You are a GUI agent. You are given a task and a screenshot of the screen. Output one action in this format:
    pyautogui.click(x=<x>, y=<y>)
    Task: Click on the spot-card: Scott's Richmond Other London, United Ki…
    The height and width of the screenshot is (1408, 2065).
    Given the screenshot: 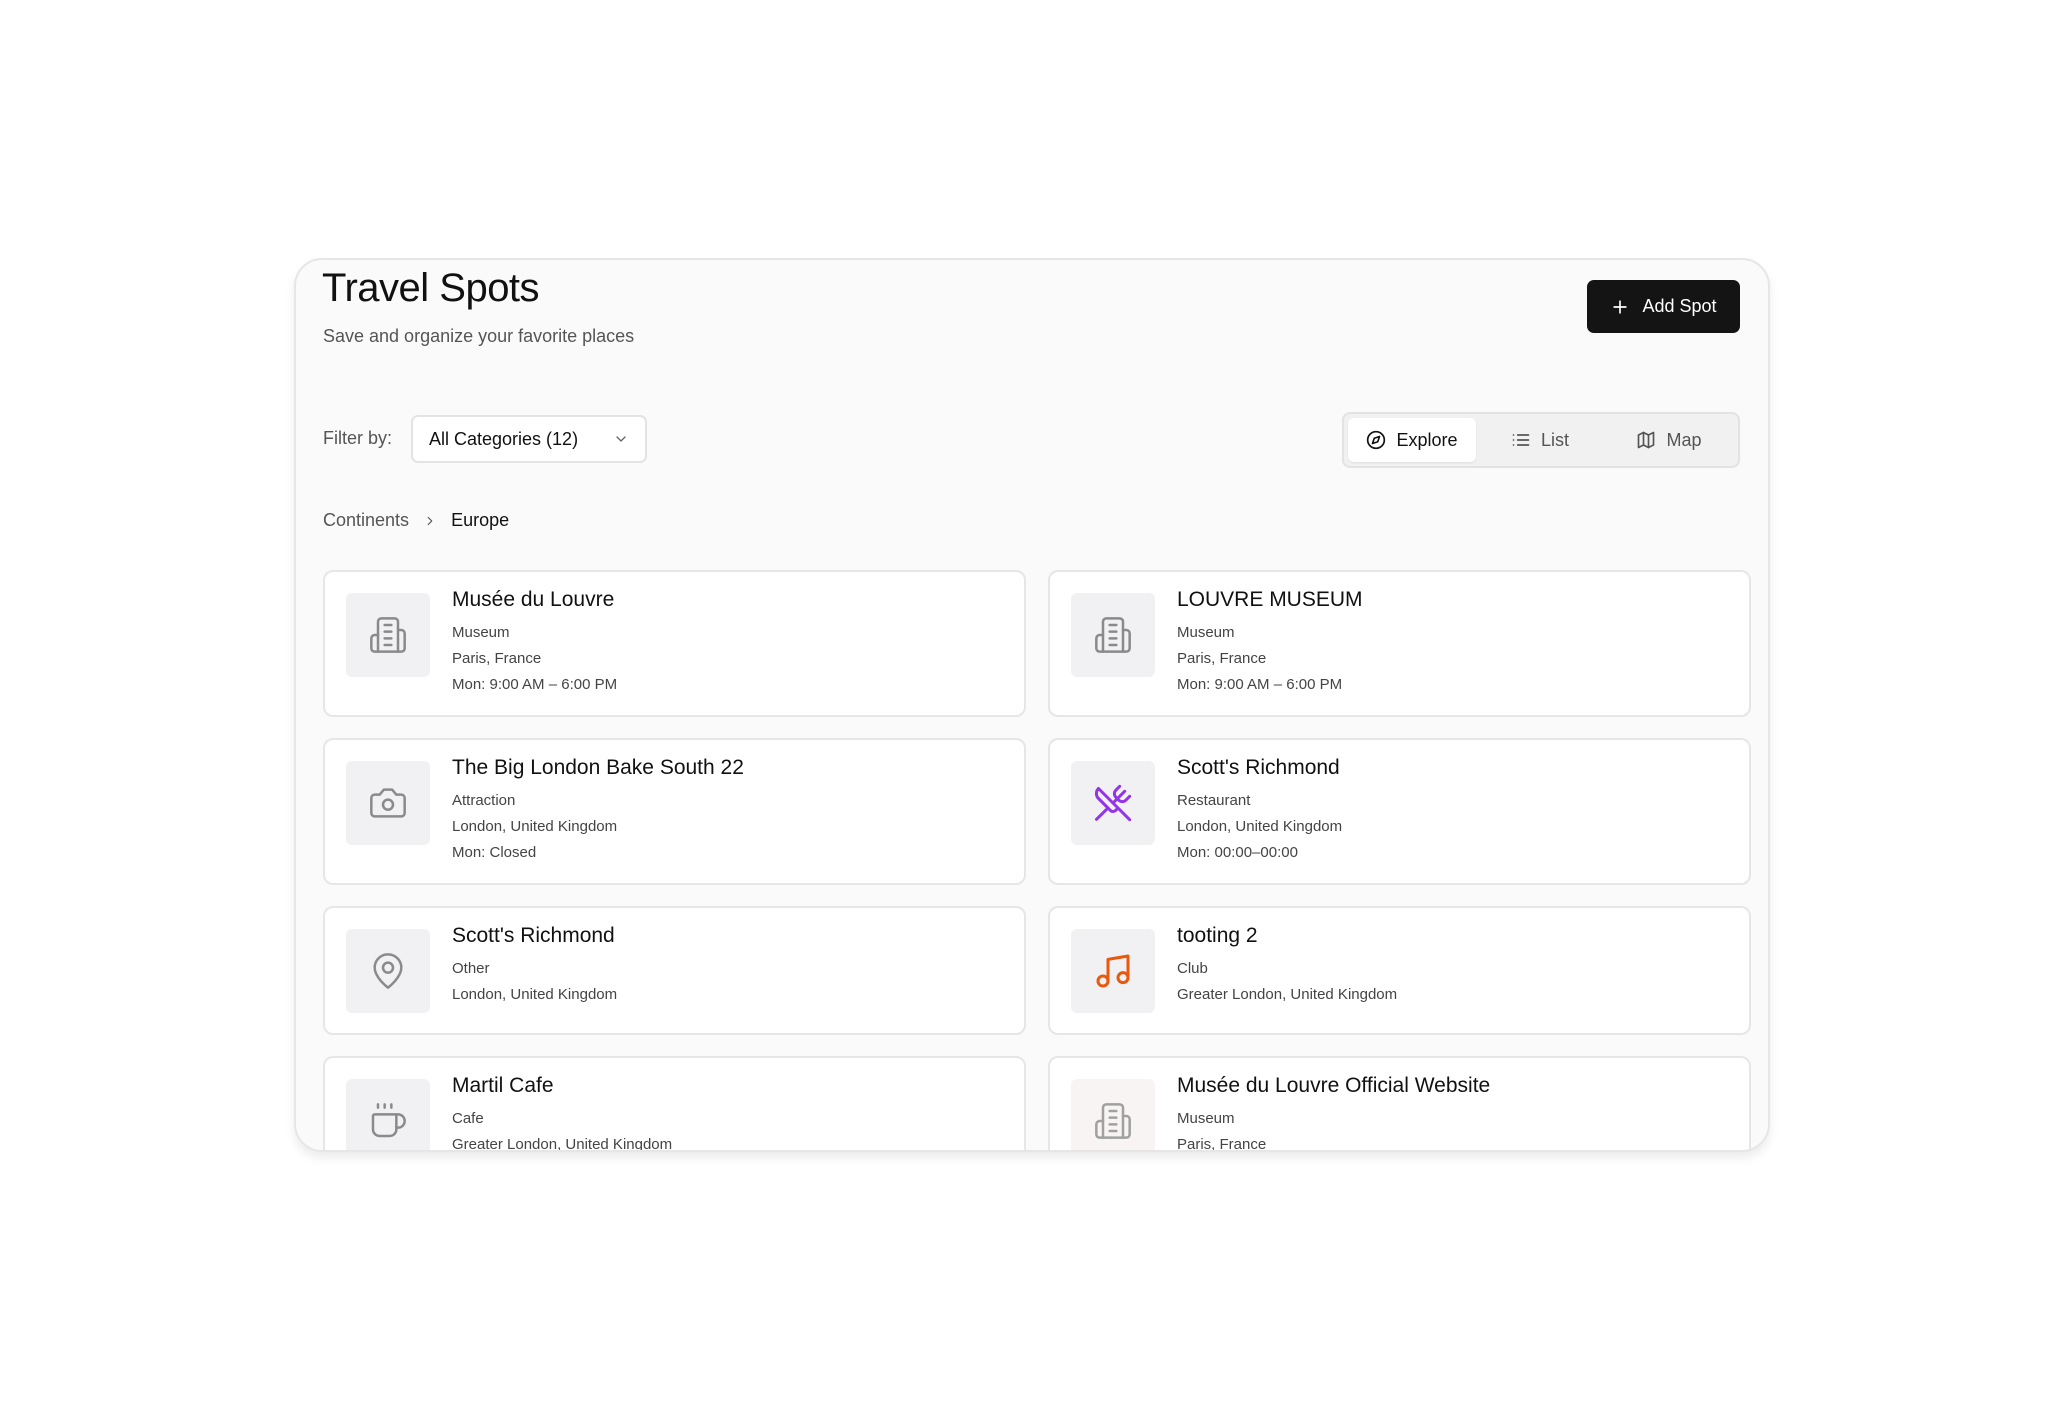 What is the action you would take?
    pyautogui.click(x=674, y=970)
    